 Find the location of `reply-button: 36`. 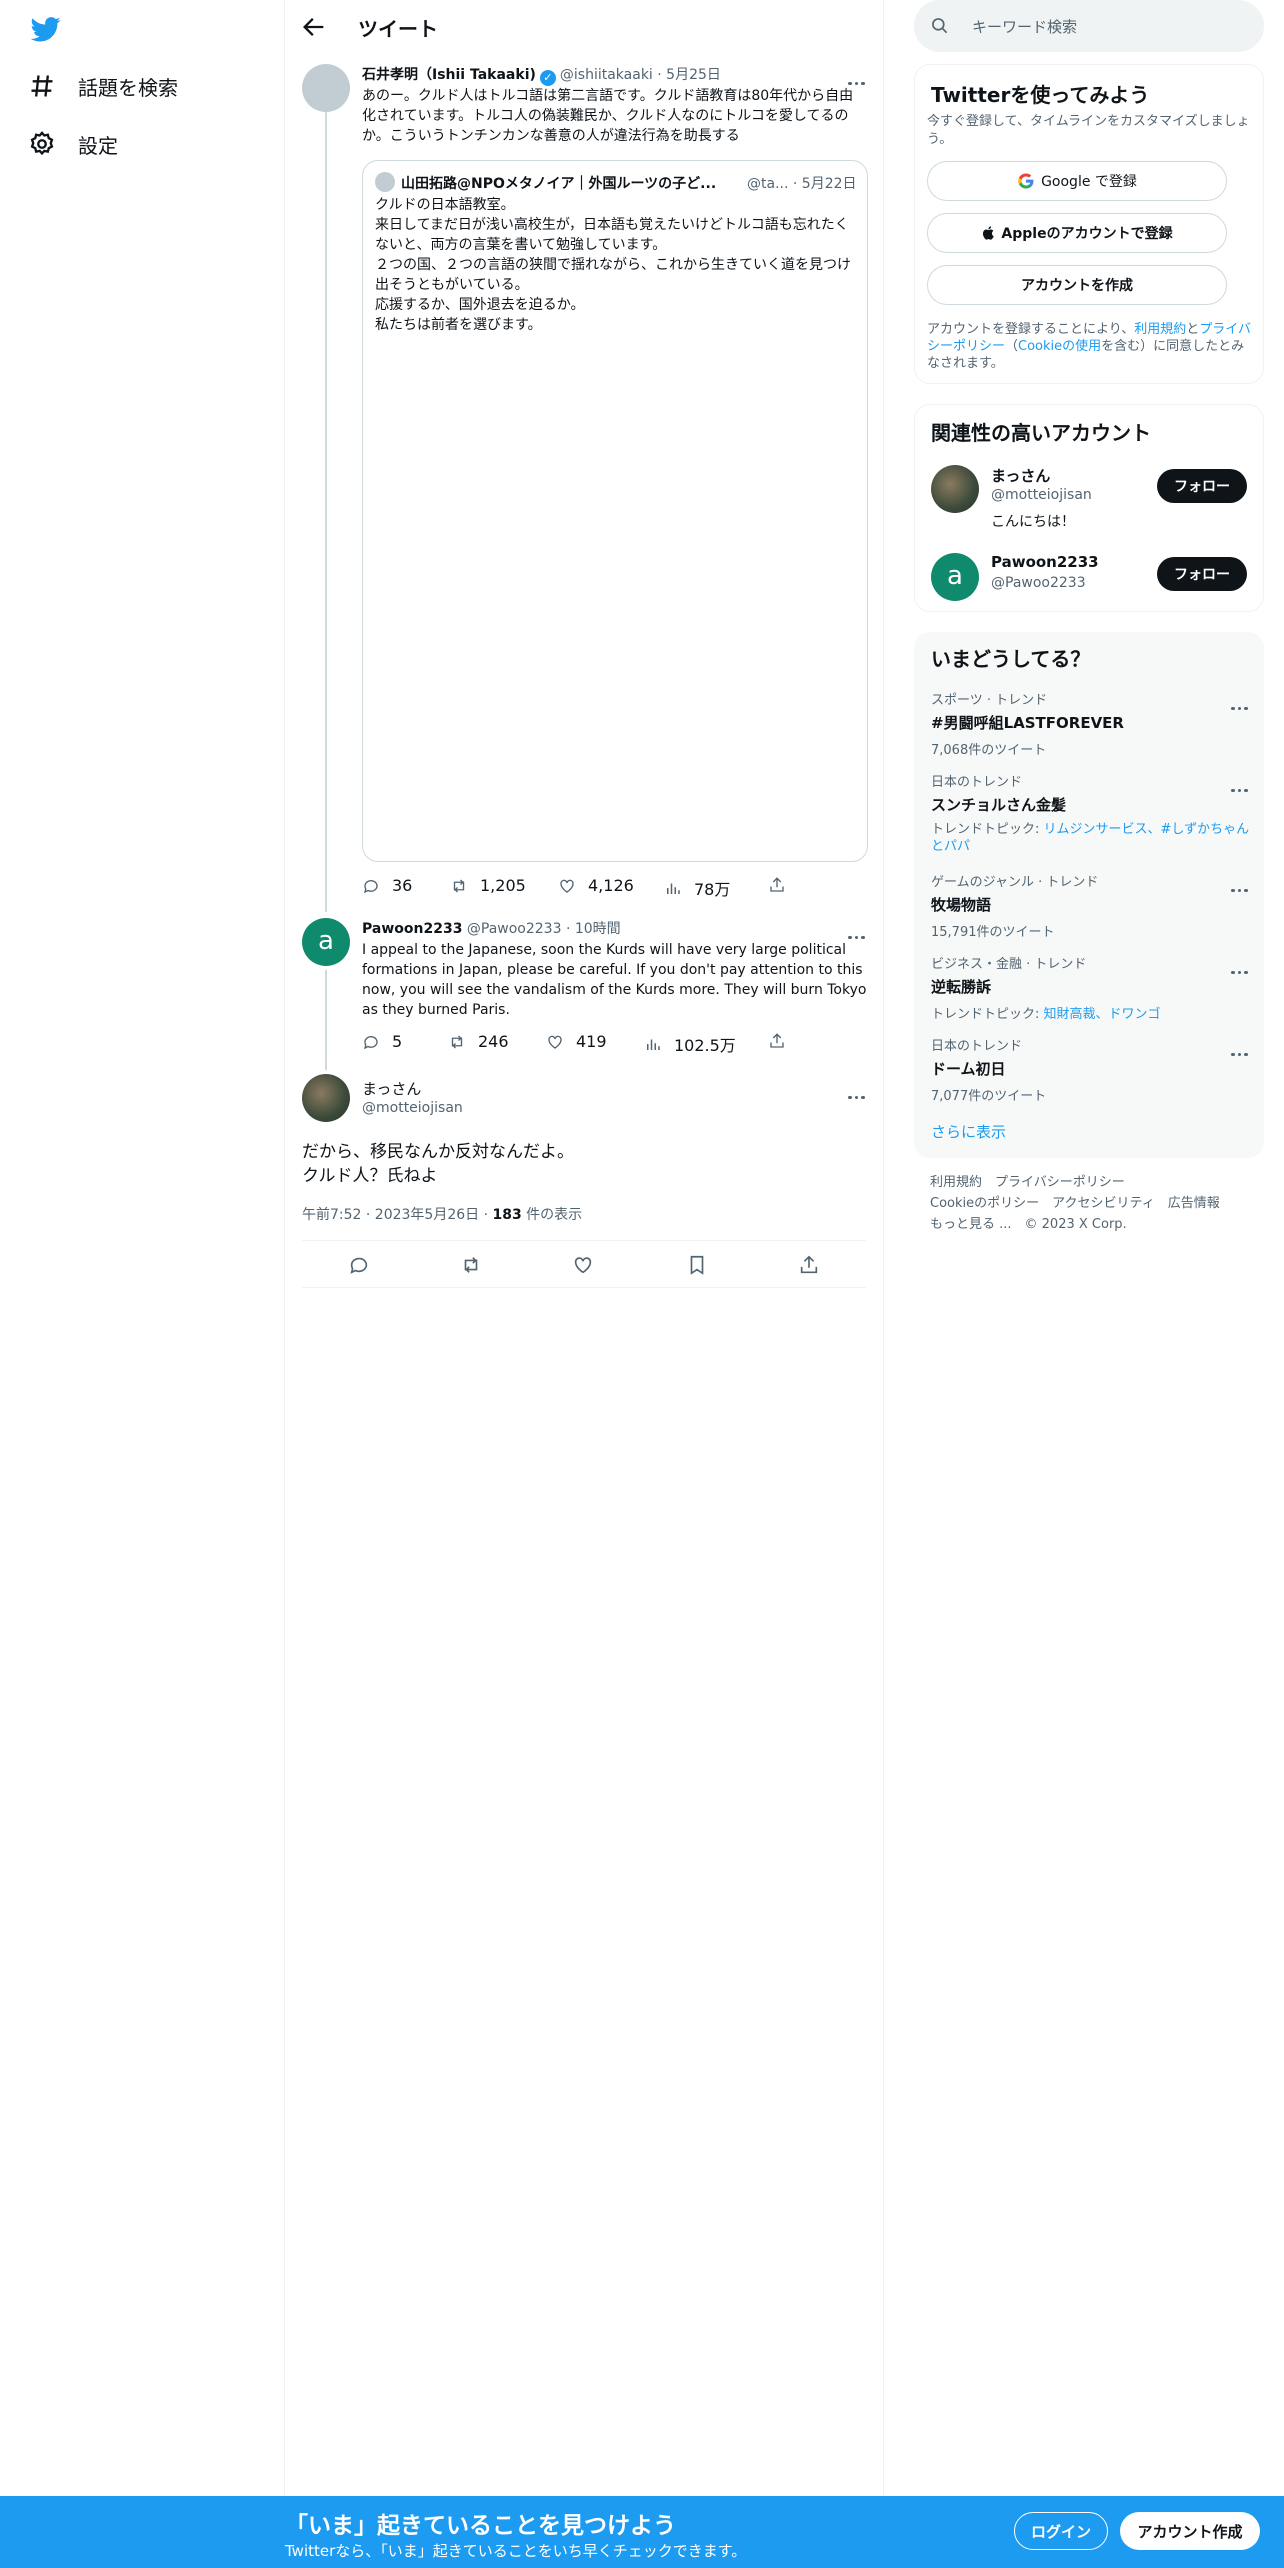

reply-button: 36 is located at coordinates (387, 885).